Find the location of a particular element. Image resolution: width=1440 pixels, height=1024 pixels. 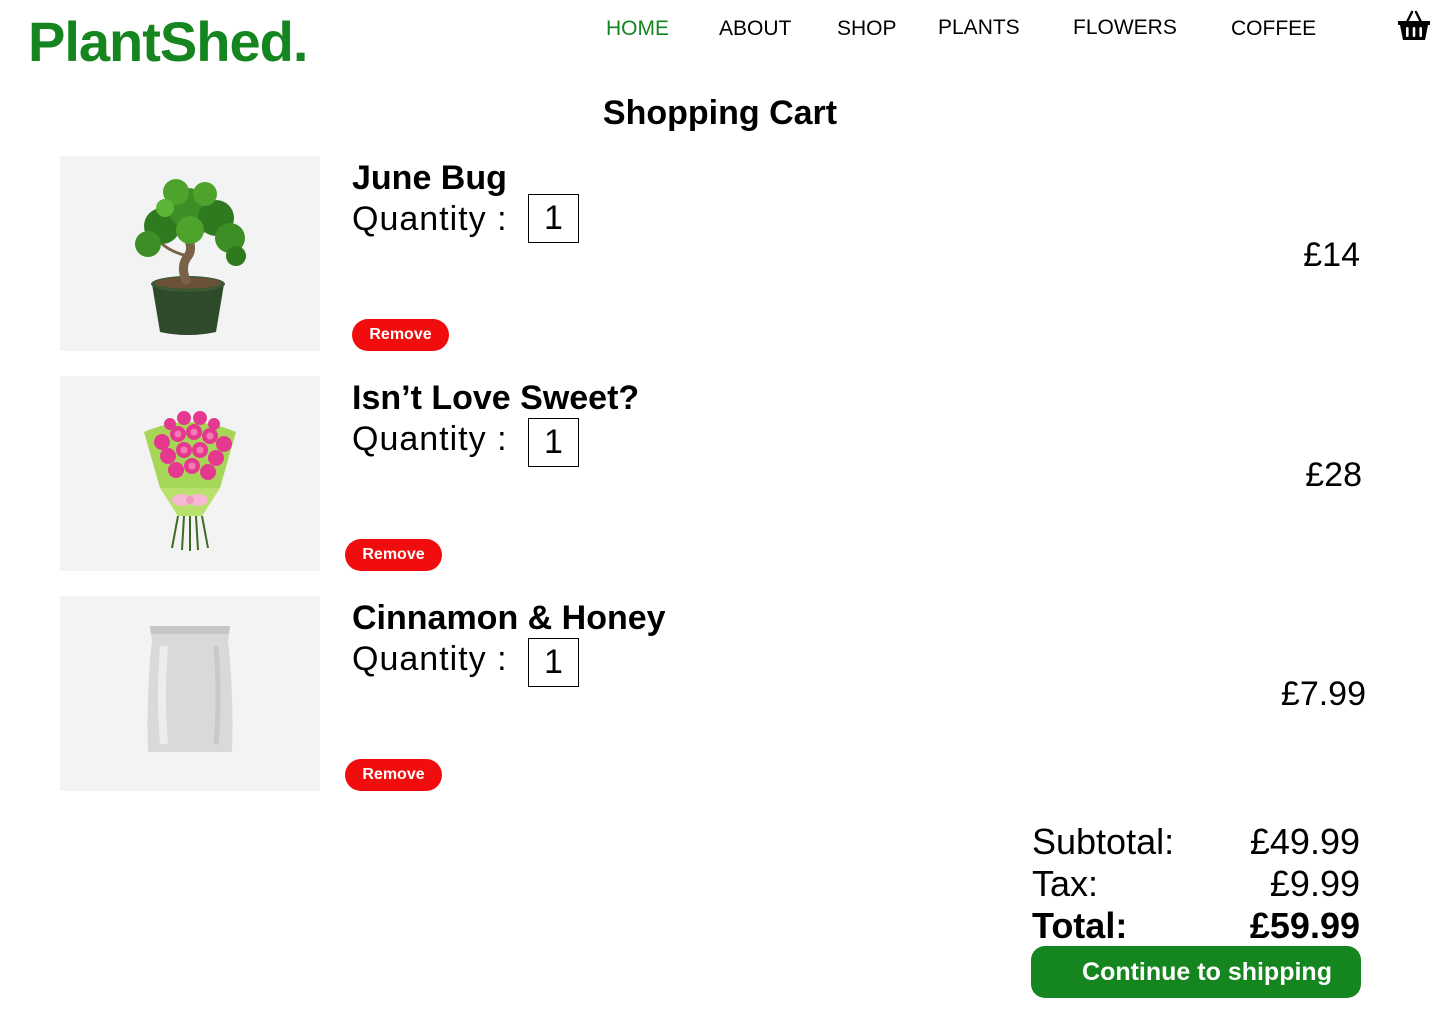

subtotal-label: Subtotal: is located at coordinates (1103, 841).